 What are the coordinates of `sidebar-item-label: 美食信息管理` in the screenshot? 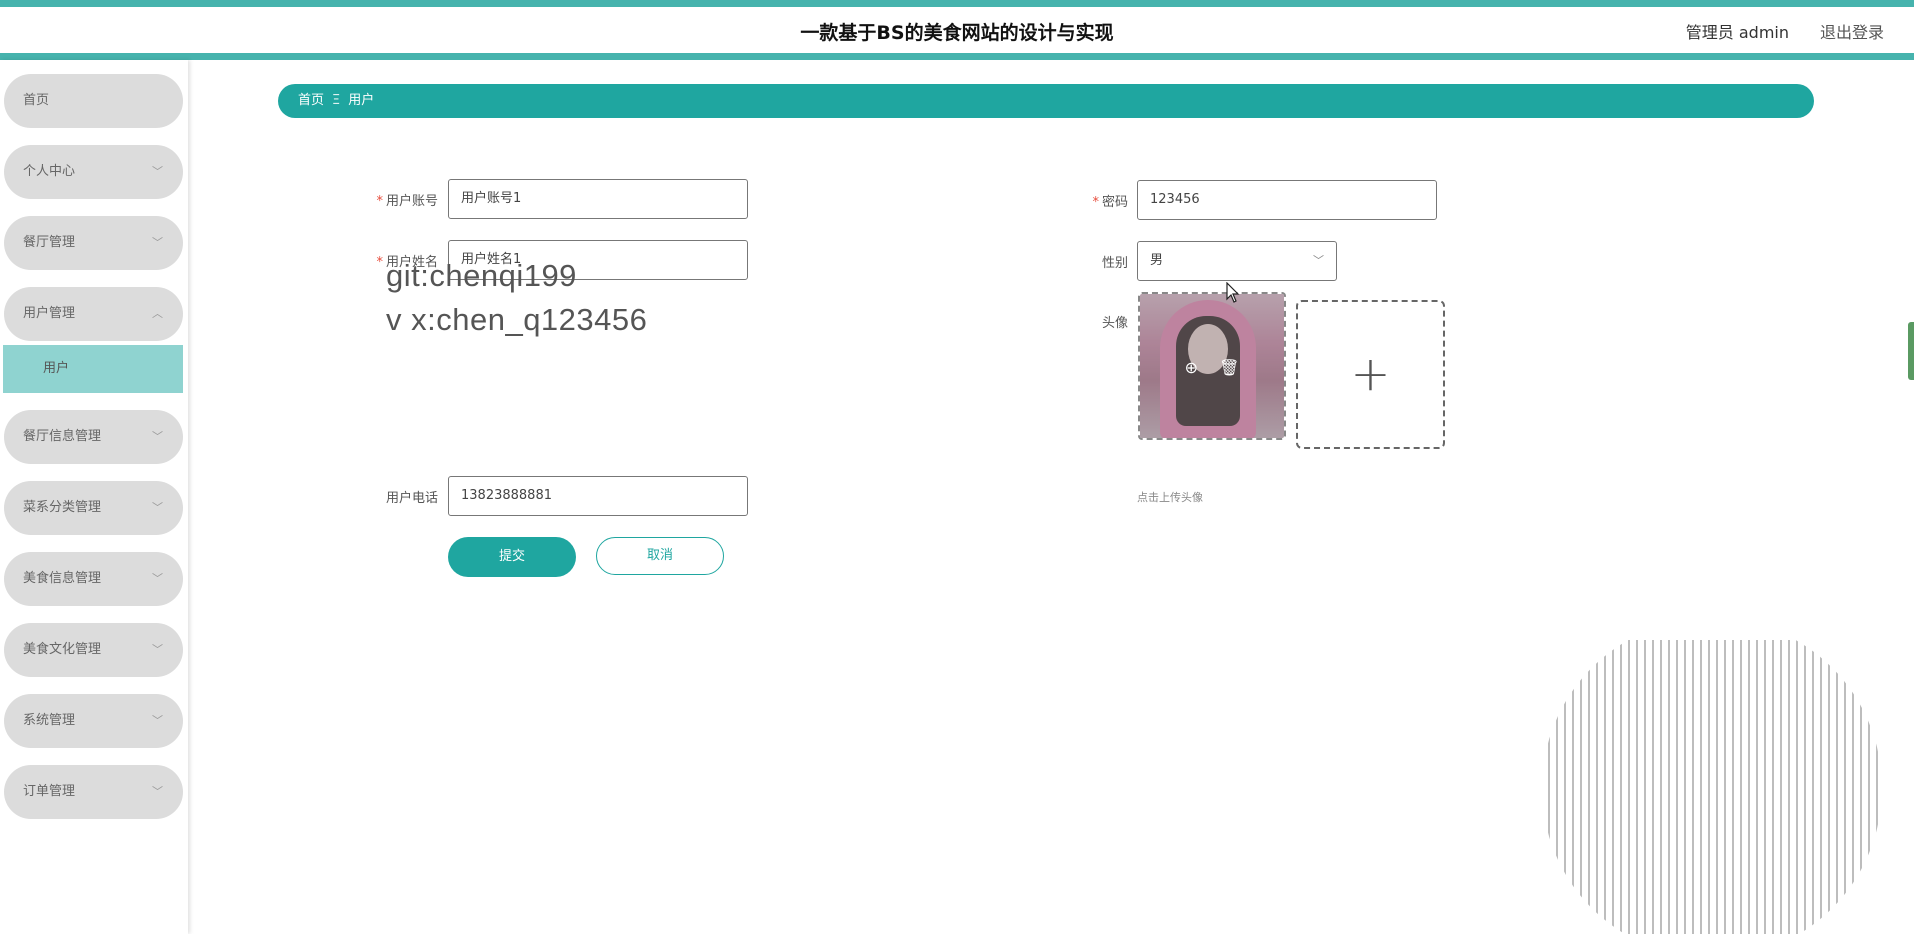 It's located at (62, 578).